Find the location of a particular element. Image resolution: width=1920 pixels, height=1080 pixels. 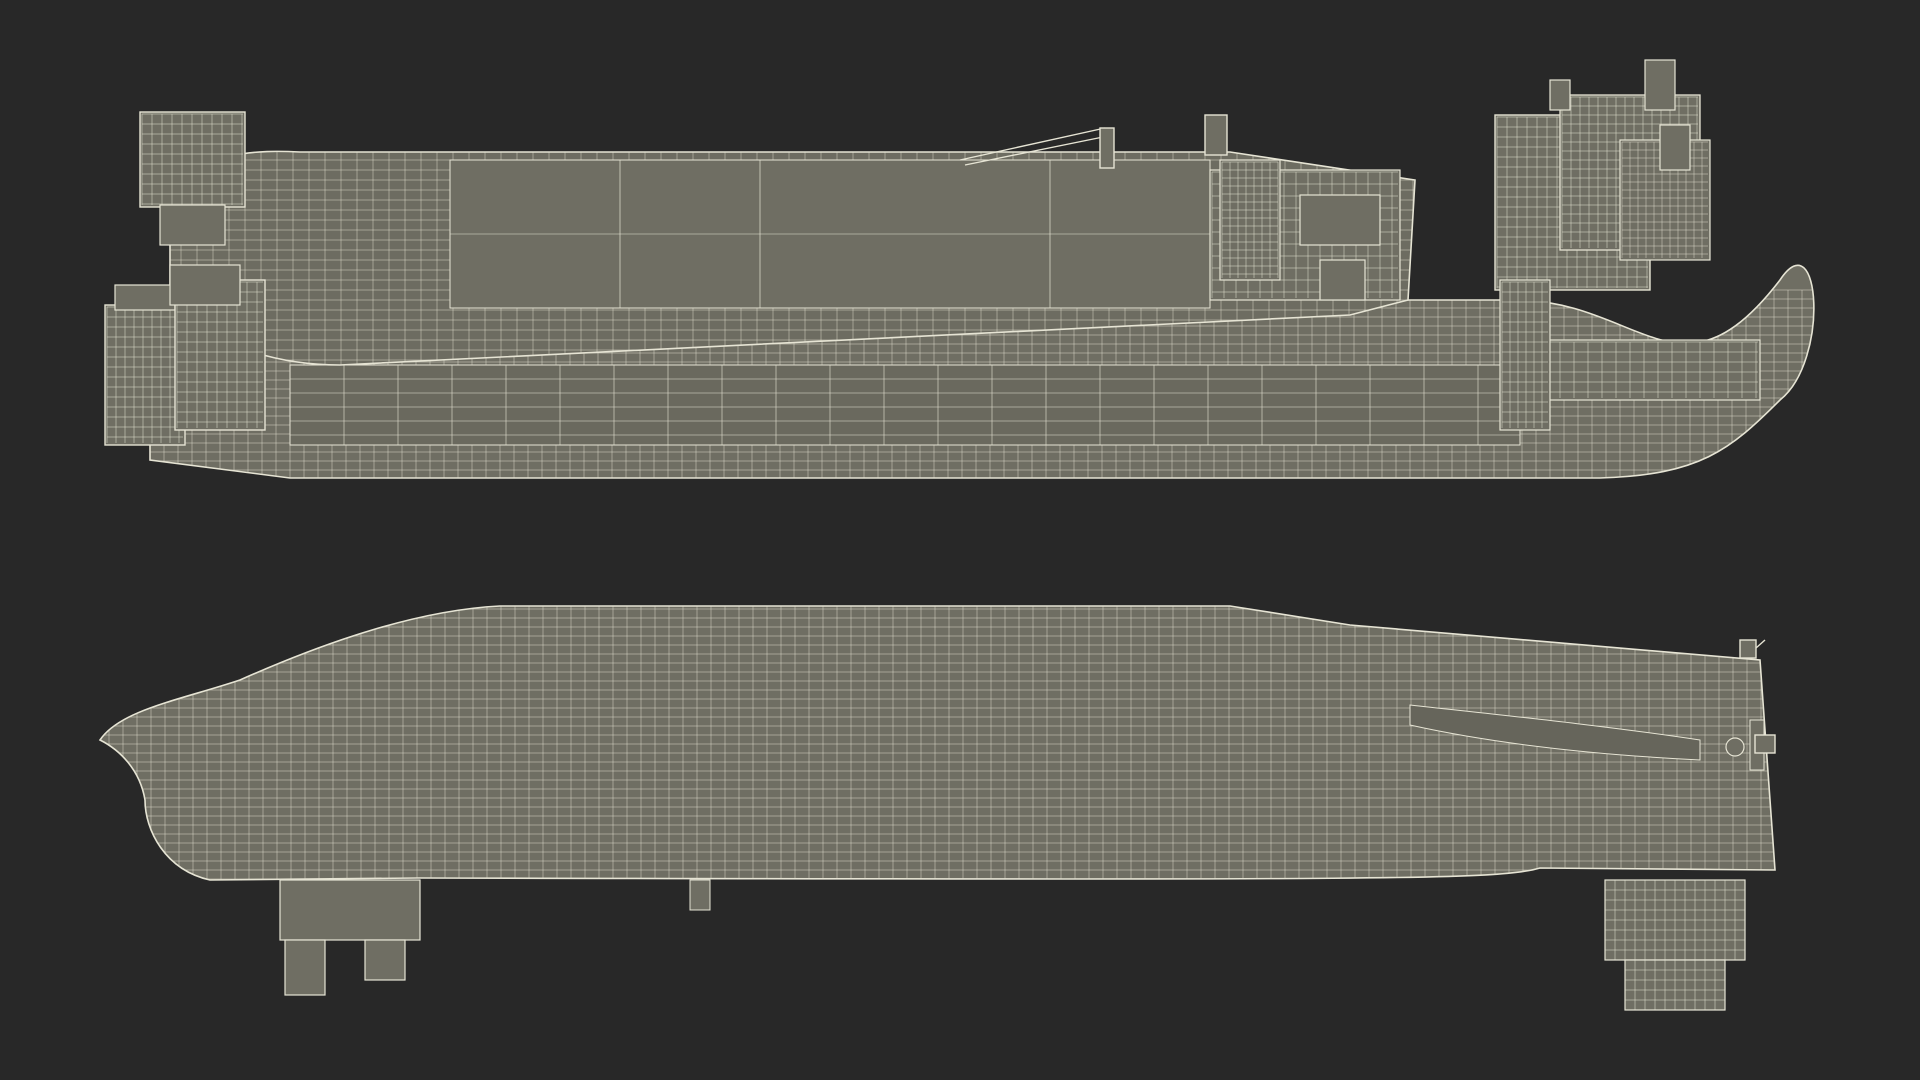

stern-tower-upper is located at coordinates (192, 159).